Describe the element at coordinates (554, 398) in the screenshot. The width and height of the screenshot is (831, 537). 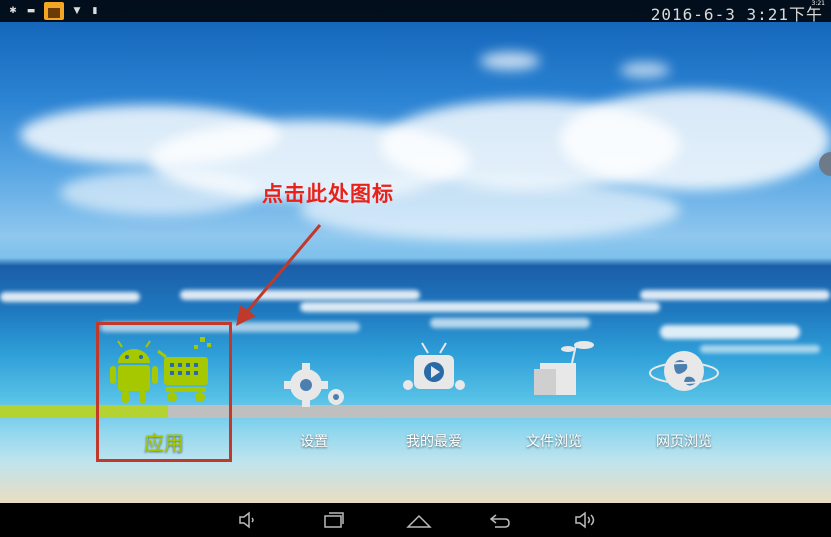
I see `app-file-browser: 文件浏览` at that location.